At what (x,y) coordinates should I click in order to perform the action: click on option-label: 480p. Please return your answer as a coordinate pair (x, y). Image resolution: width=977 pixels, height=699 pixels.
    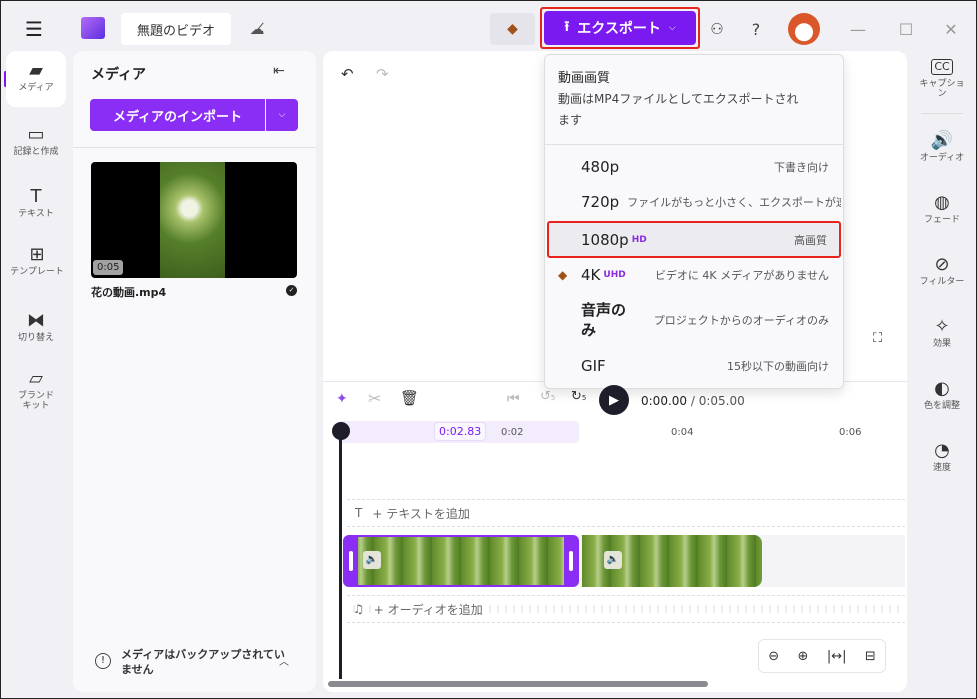
    Looking at the image, I should click on (600, 167).